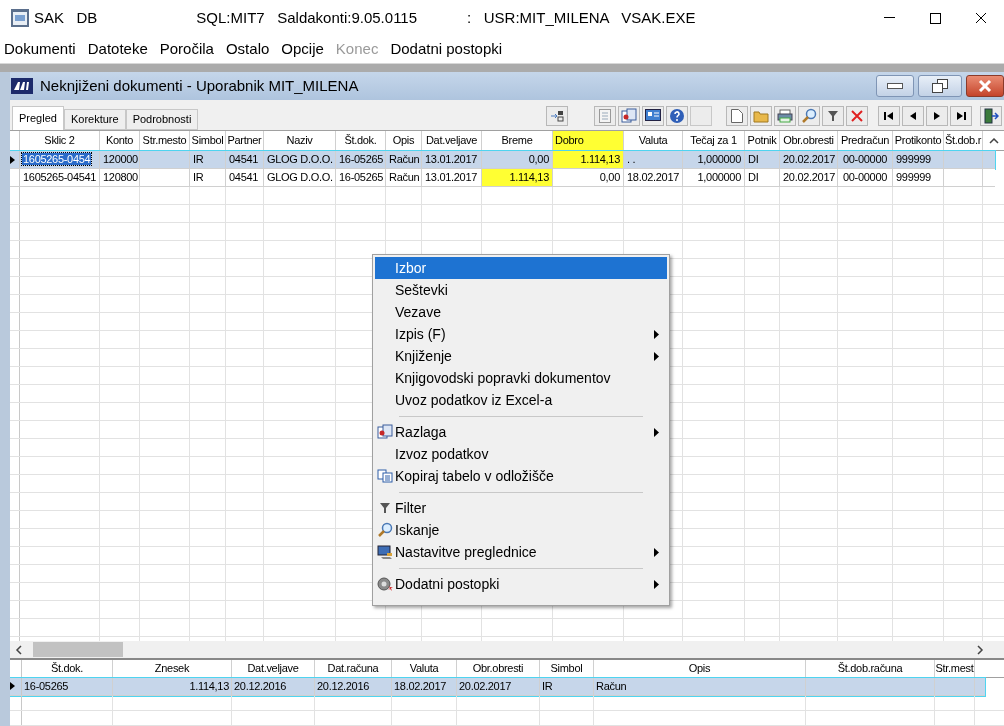 This screenshot has width=1004, height=726. What do you see at coordinates (521, 268) in the screenshot?
I see `menu-item: Izbor` at bounding box center [521, 268].